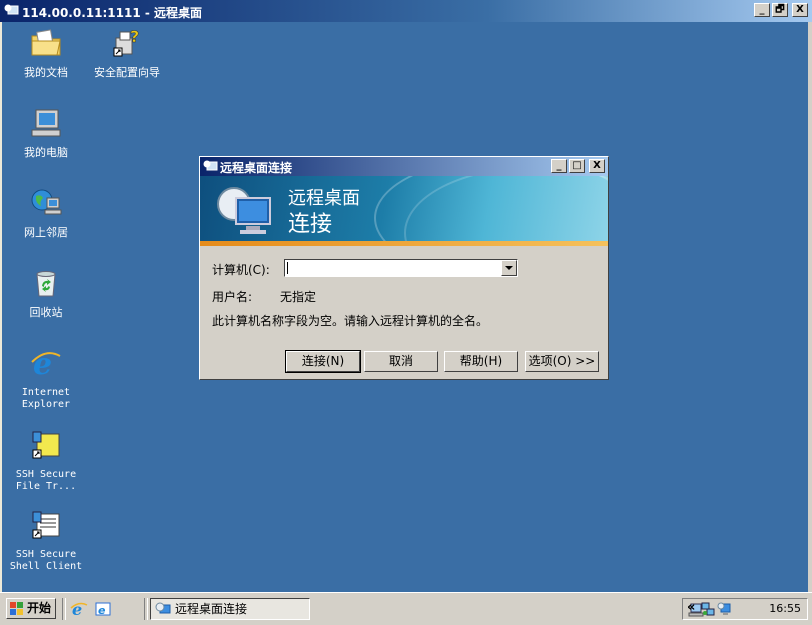  What do you see at coordinates (810, 307) in the screenshot?
I see `desktop-scrollbar` at bounding box center [810, 307].